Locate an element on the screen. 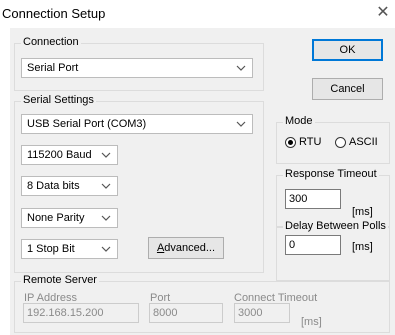  response-timeout-input: 300 is located at coordinates (313, 199).